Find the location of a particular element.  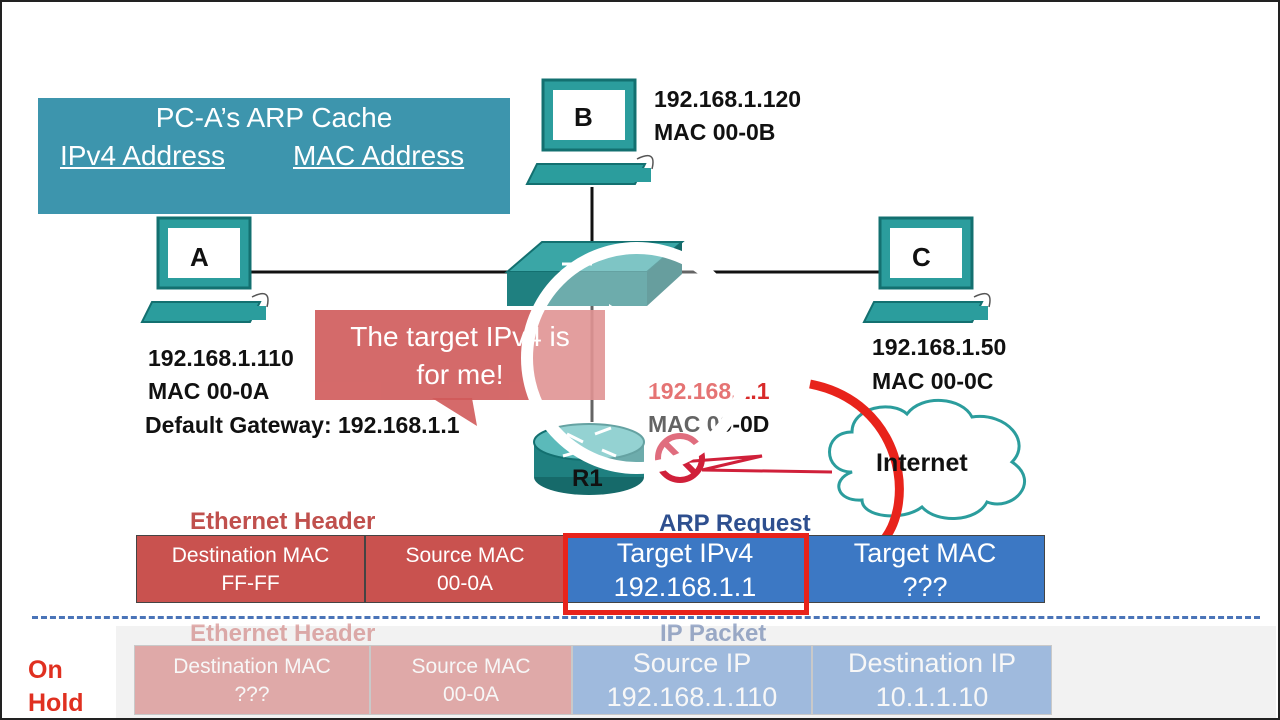

on-hold-status: On Hold is located at coordinates (56, 686).